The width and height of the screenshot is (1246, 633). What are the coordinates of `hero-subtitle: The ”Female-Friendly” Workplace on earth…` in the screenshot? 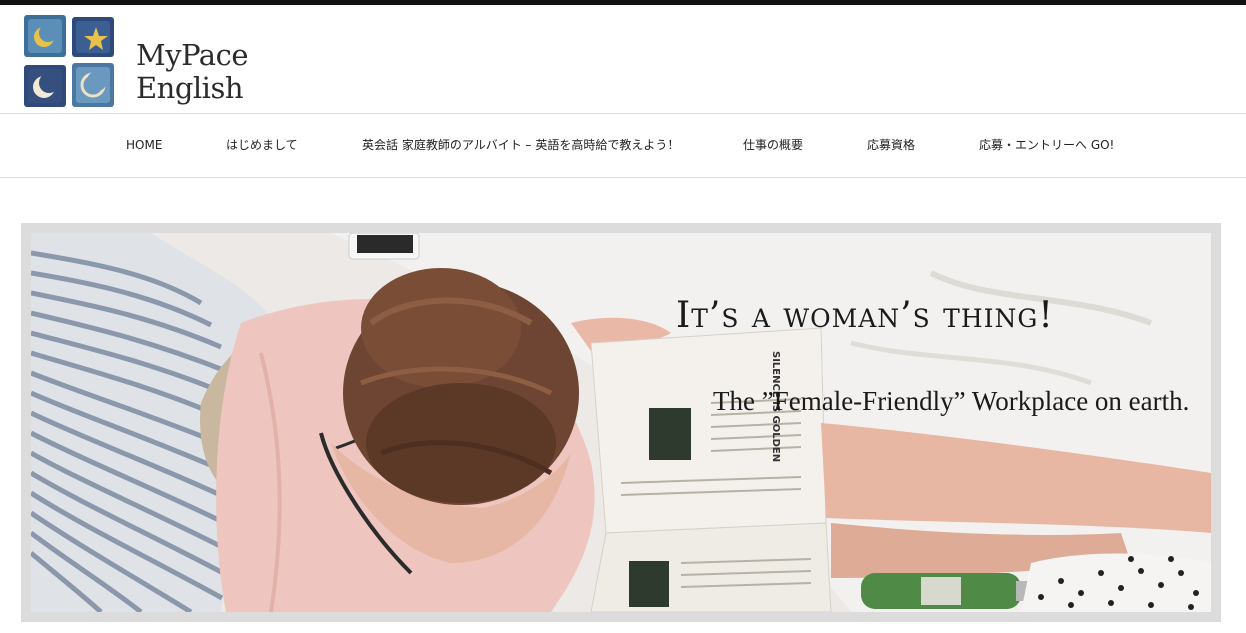 It's located at (951, 401).